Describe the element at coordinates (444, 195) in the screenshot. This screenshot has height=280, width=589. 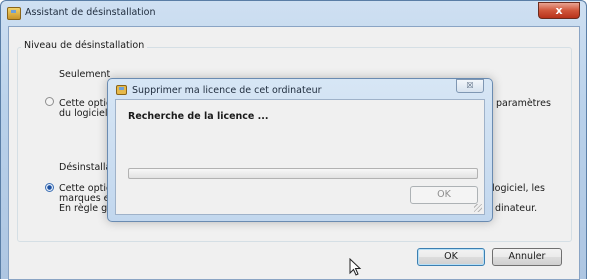
I see `dialog-ok-button: OK` at that location.